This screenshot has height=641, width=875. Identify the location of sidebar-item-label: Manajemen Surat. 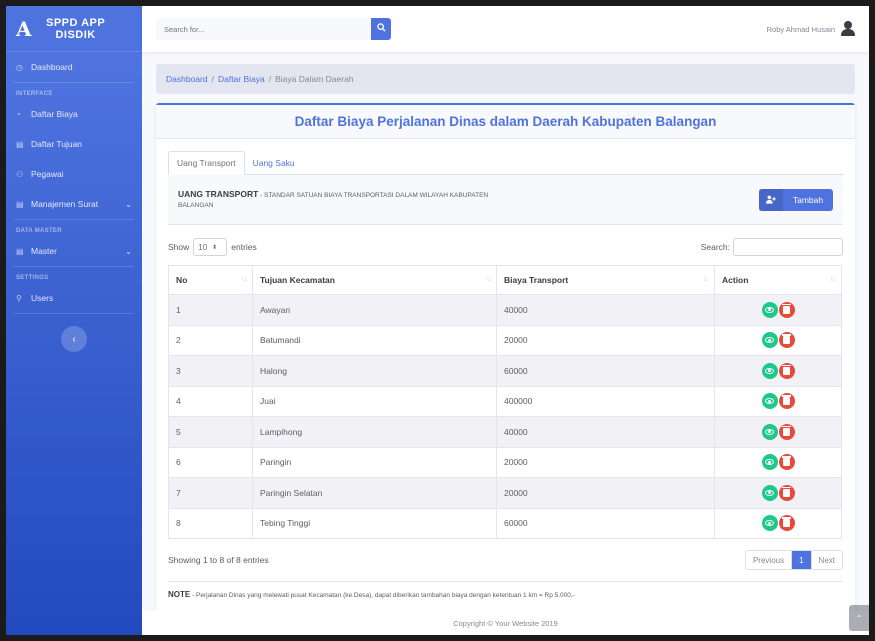
(65, 204).